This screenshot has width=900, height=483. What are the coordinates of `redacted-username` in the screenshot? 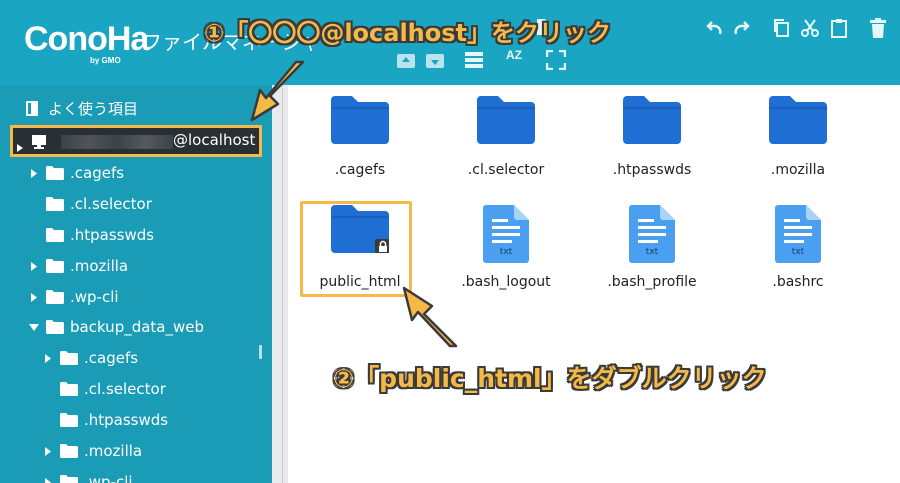 It's located at (117, 142).